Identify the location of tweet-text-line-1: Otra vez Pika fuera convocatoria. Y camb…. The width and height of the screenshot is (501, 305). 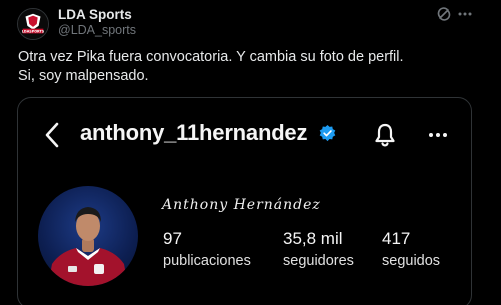
(211, 57).